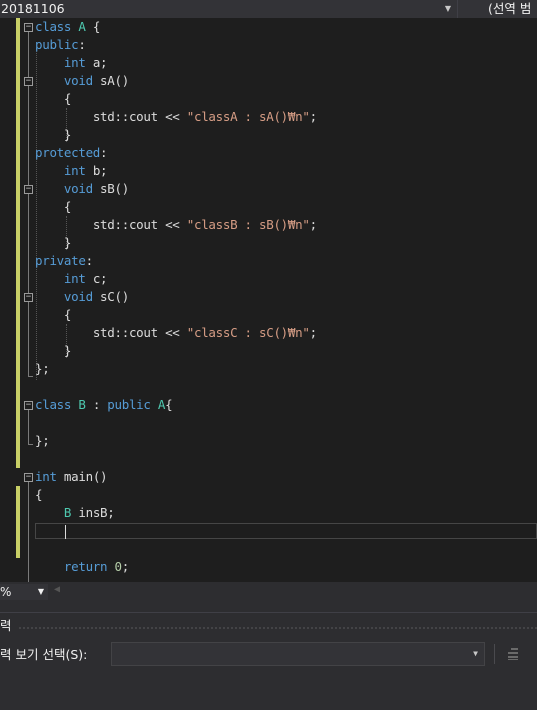 The image size is (537, 710). Describe the element at coordinates (78, 26) in the screenshot. I see `type-name: A` at that location.